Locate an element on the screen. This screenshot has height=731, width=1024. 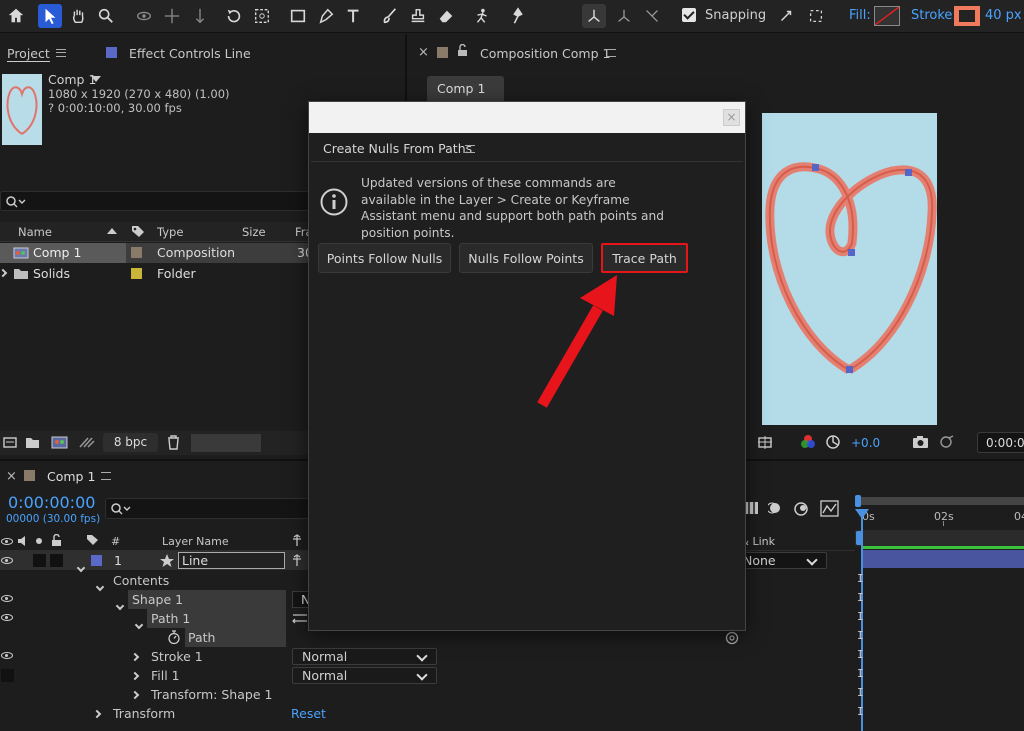
project-item-folder: Solids Folder is located at coordinates (155, 274).